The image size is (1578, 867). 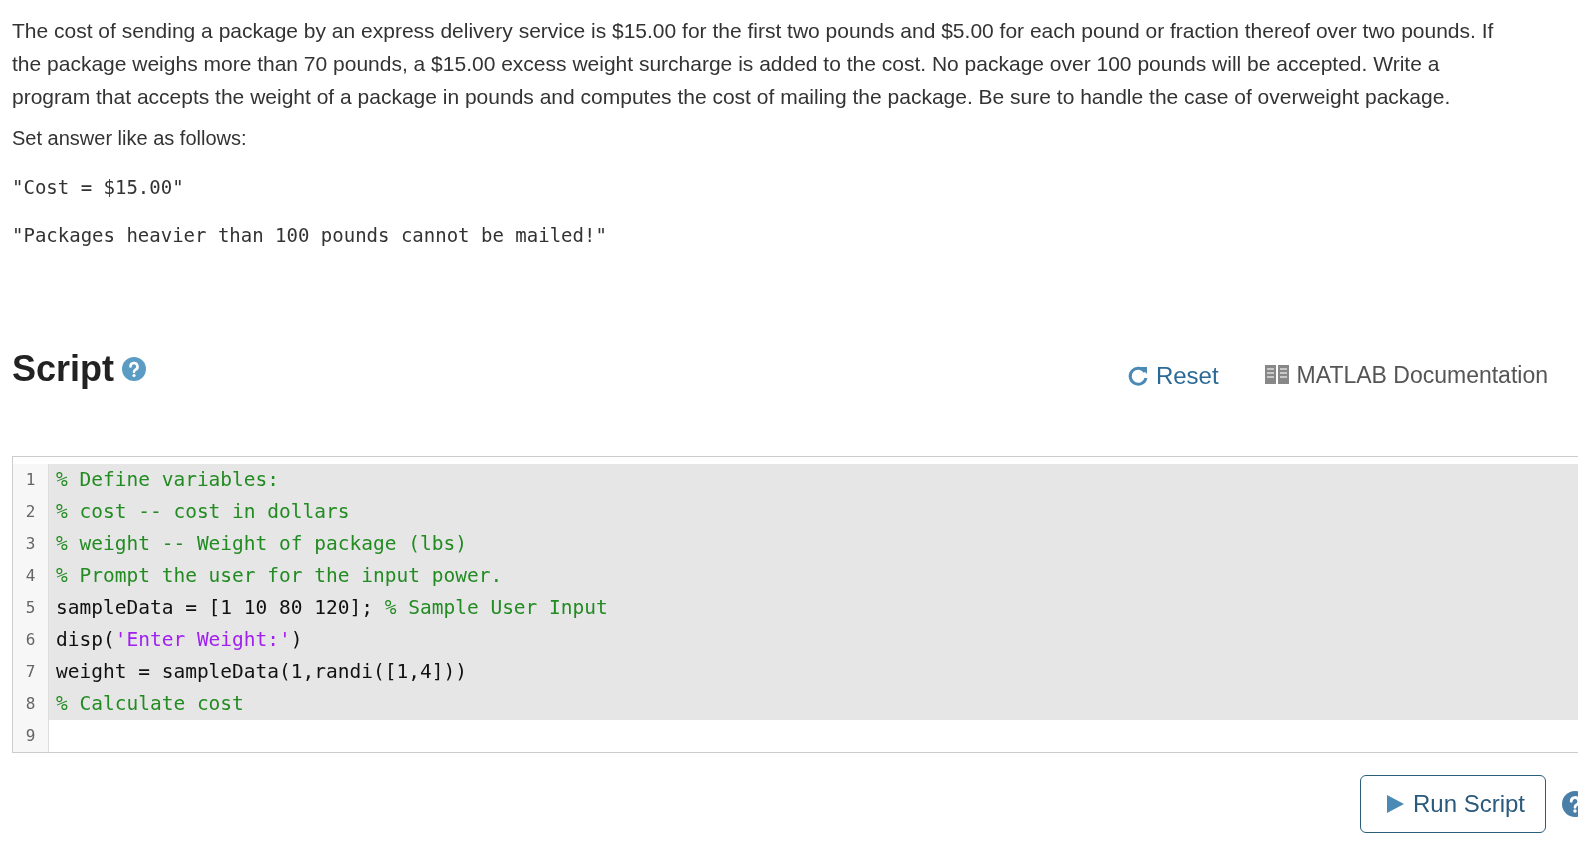 I want to click on line-number: 5, so click(x=31, y=608).